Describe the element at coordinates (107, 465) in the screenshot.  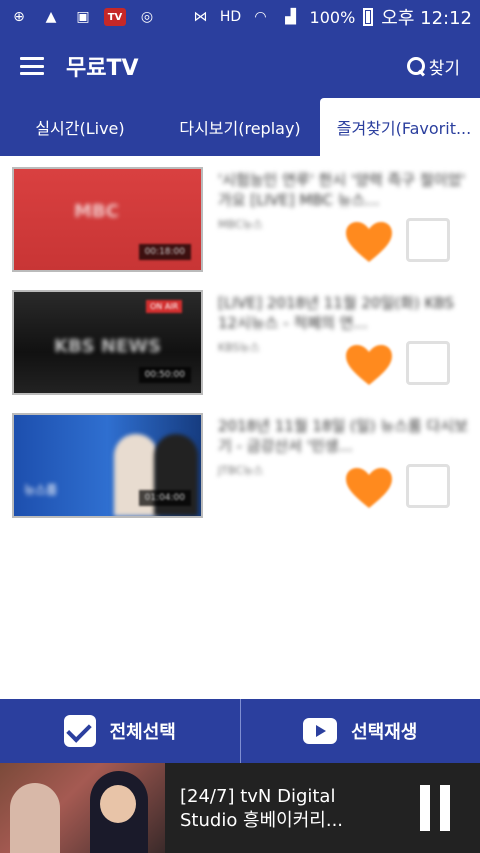
I see `video-thumbnail: 뉴스룸 01:04:00` at that location.